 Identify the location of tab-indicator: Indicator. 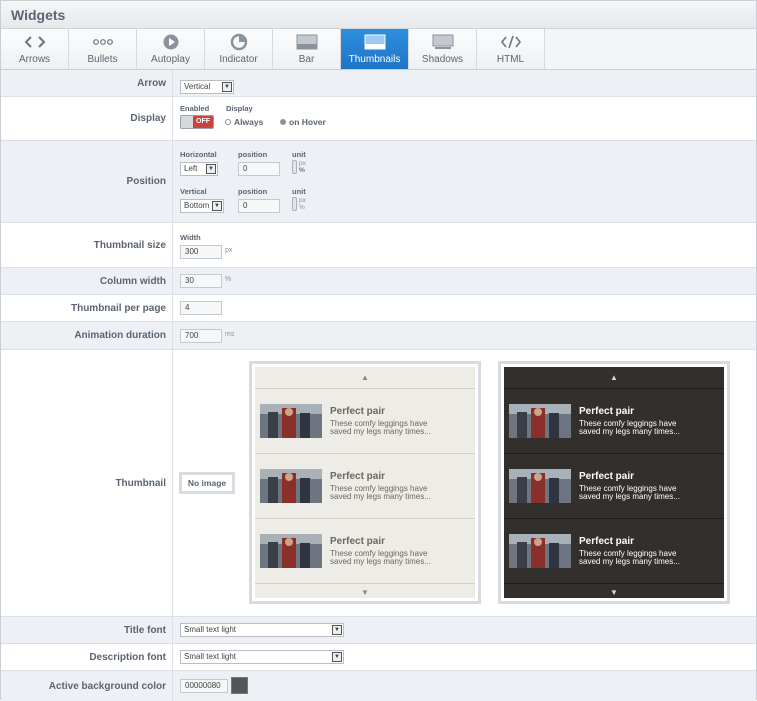
(239, 49).